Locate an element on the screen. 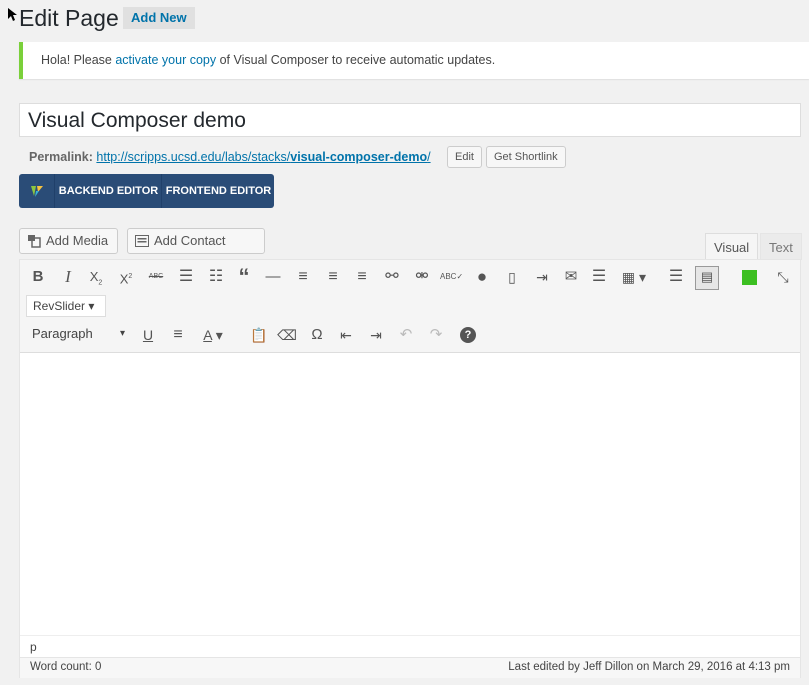 This screenshot has width=809, height=685. frontend-editor-button: FRONTEND EDITOR is located at coordinates (218, 191).